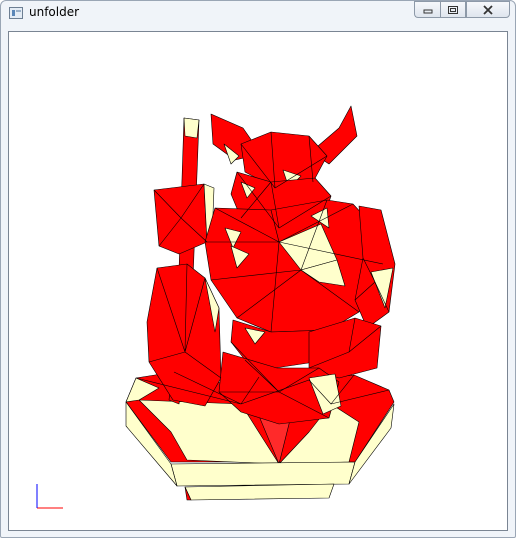 The width and height of the screenshot is (516, 538). What do you see at coordinates (54, 12) in the screenshot?
I see `window-title: unfolder` at bounding box center [54, 12].